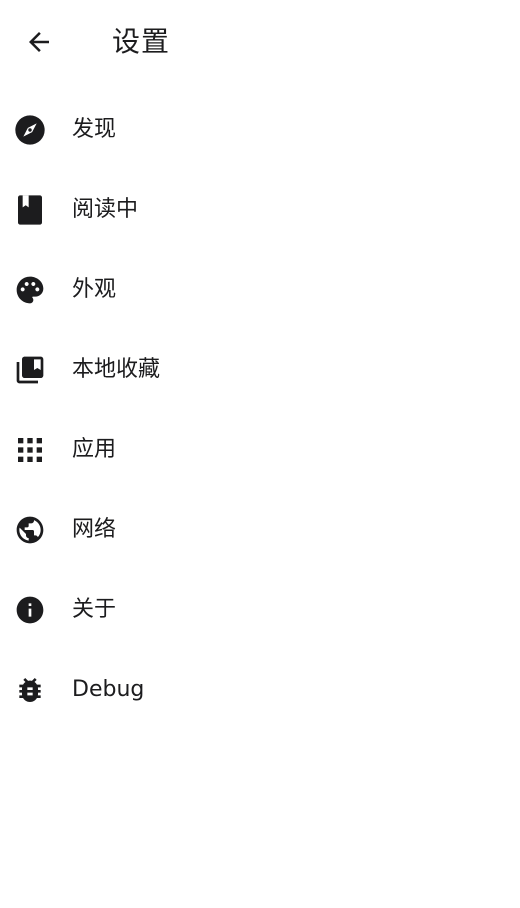  What do you see at coordinates (94, 609) in the screenshot?
I see `menu-item-label: 关于` at bounding box center [94, 609].